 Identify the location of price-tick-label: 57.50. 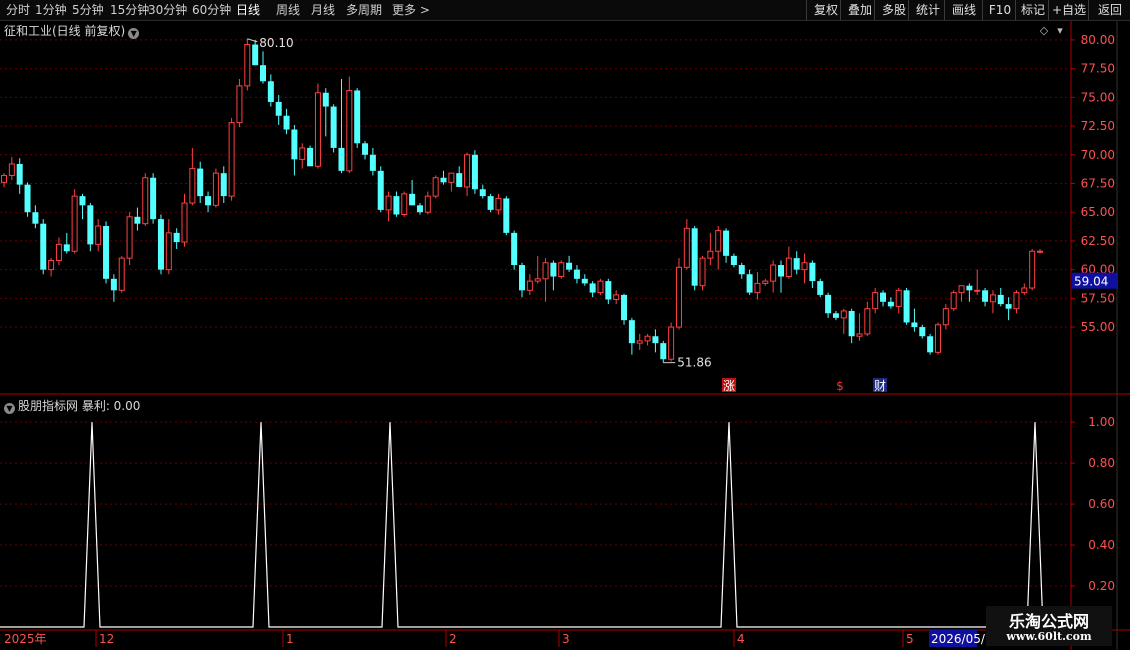
(1098, 298).